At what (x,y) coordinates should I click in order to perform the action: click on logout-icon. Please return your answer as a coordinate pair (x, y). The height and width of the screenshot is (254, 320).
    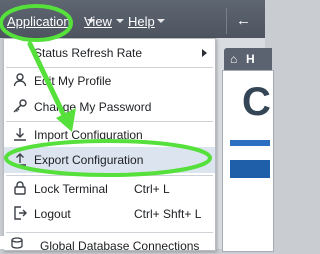
    Looking at the image, I should click on (20, 213).